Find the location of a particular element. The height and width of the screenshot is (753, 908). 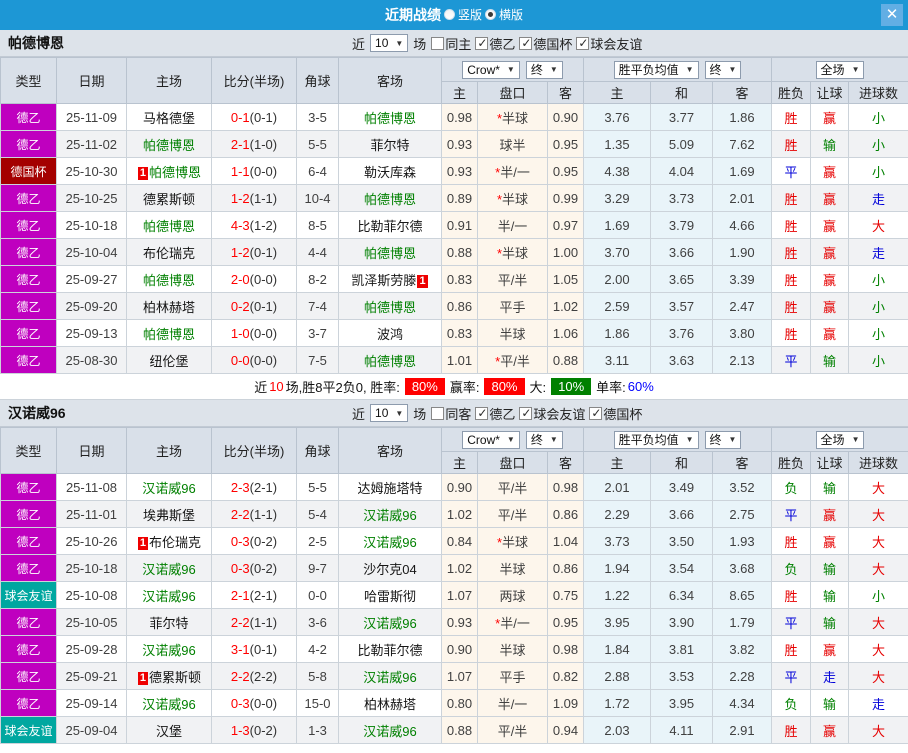

match-date: 25-10-30 is located at coordinates (91, 171).